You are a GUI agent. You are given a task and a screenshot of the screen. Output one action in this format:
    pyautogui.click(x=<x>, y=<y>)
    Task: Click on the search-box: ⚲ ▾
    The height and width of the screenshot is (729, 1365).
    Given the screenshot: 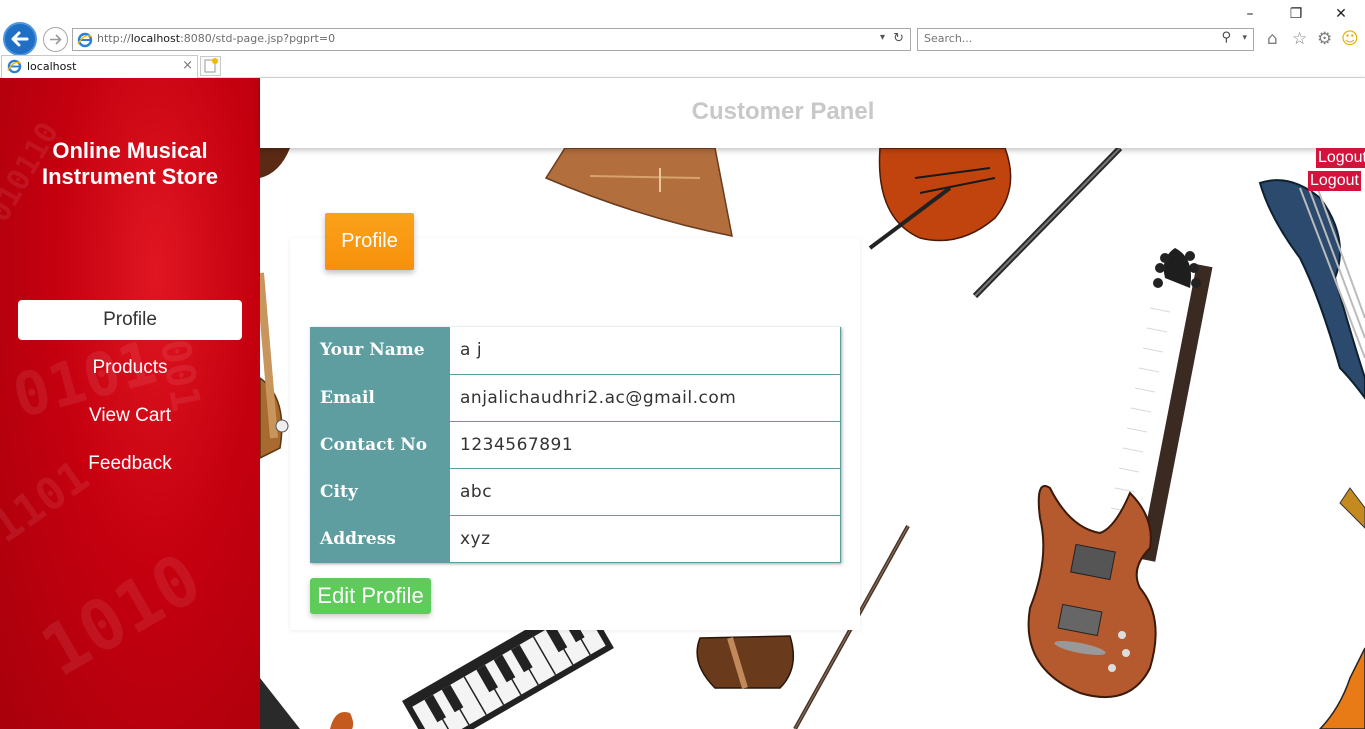 What is the action you would take?
    pyautogui.click(x=1085, y=39)
    